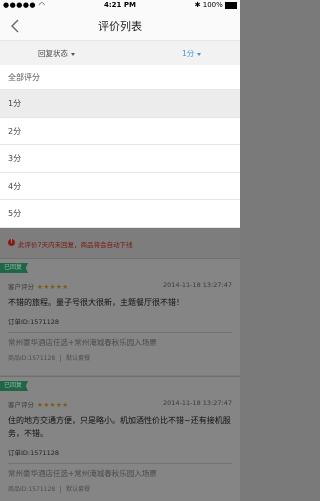  I want to click on nav-bar: 评价列表, so click(120, 26).